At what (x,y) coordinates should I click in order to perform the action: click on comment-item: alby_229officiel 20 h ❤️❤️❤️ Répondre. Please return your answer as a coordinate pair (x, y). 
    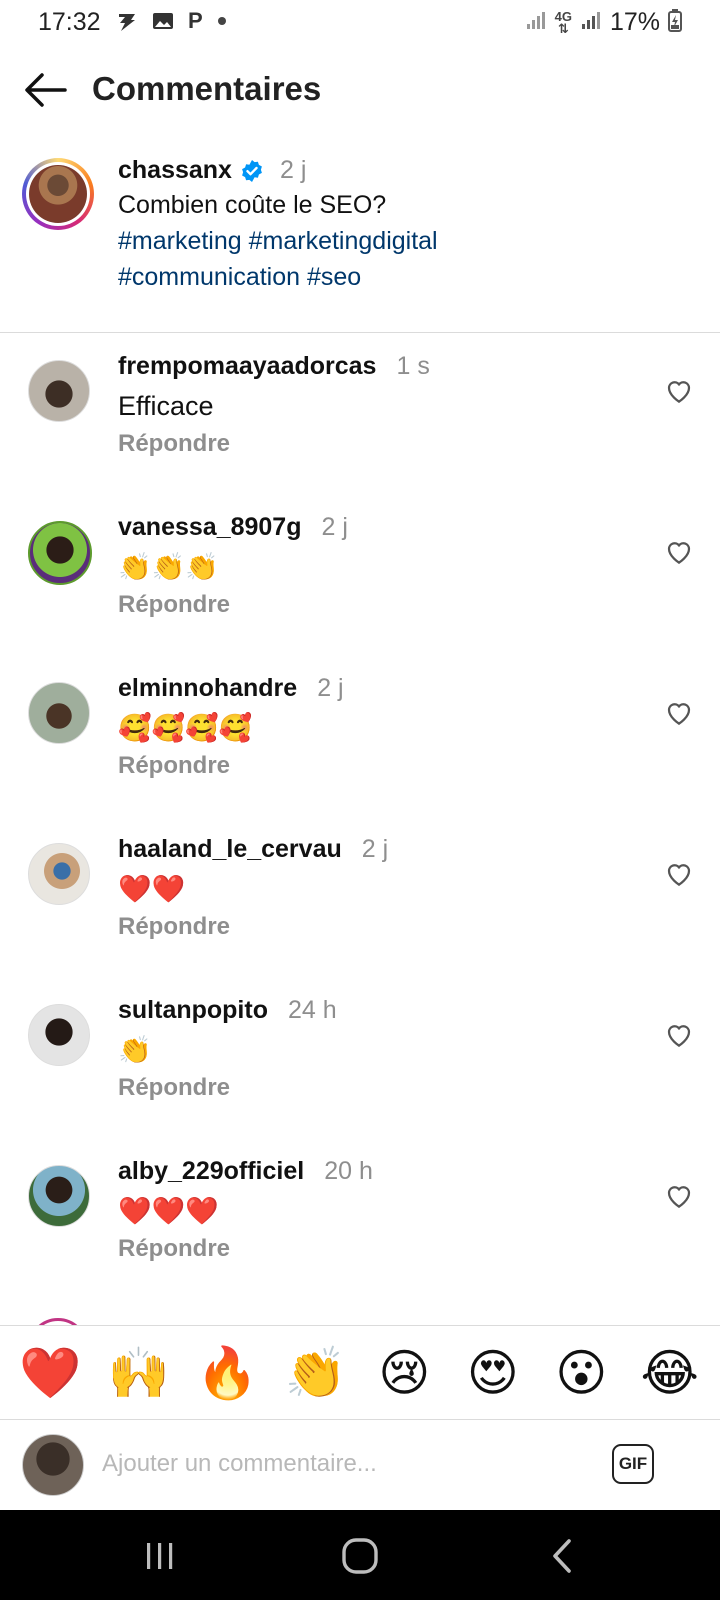
    Looking at the image, I should click on (360, 1237).